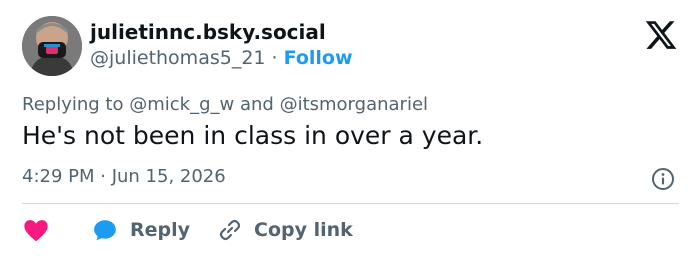  What do you see at coordinates (181, 104) in the screenshot?
I see `mention-link-1: @mick_g_w` at bounding box center [181, 104].